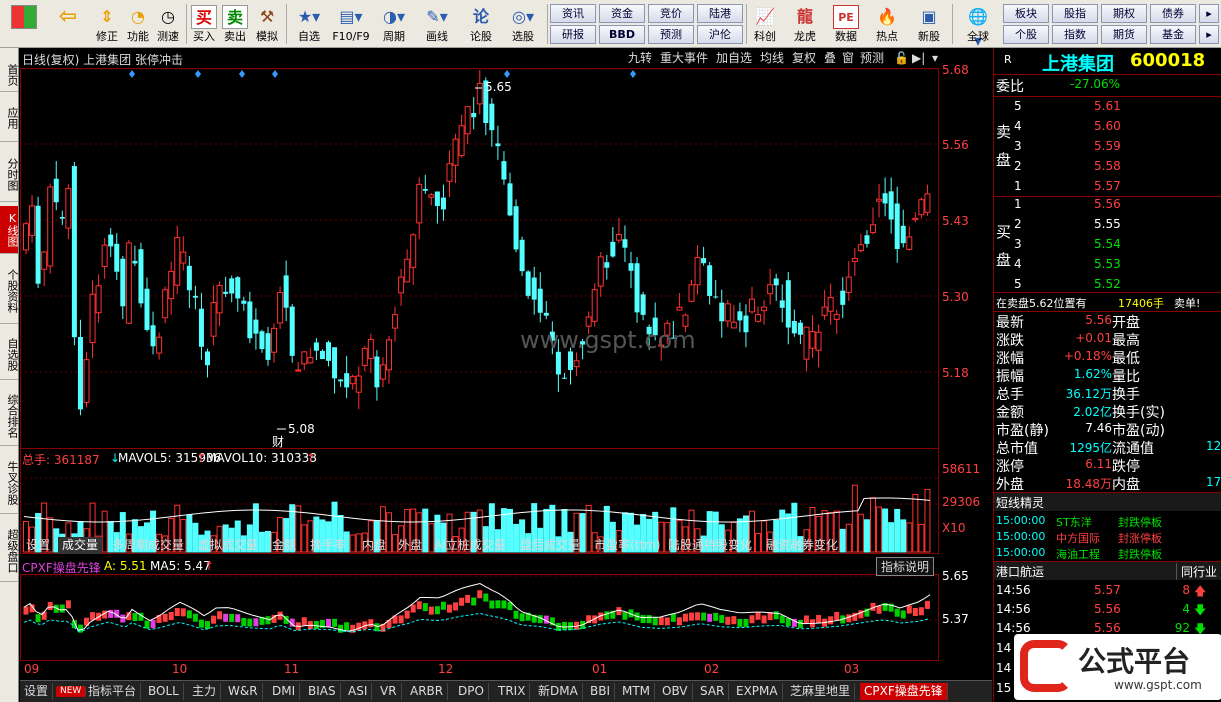  What do you see at coordinates (821, 691) in the screenshot?
I see `bottom-tab-sesame: 芝麻里地里` at bounding box center [821, 691].